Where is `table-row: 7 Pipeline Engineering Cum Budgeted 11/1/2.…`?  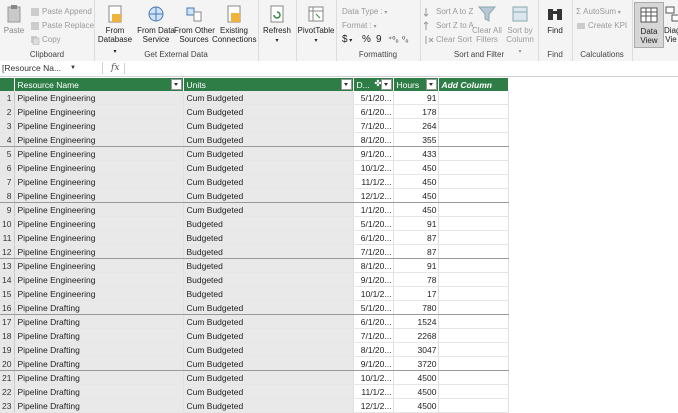 table-row: 7 Pipeline Engineering Cum Budgeted 11/1/2.… is located at coordinates (255, 181).